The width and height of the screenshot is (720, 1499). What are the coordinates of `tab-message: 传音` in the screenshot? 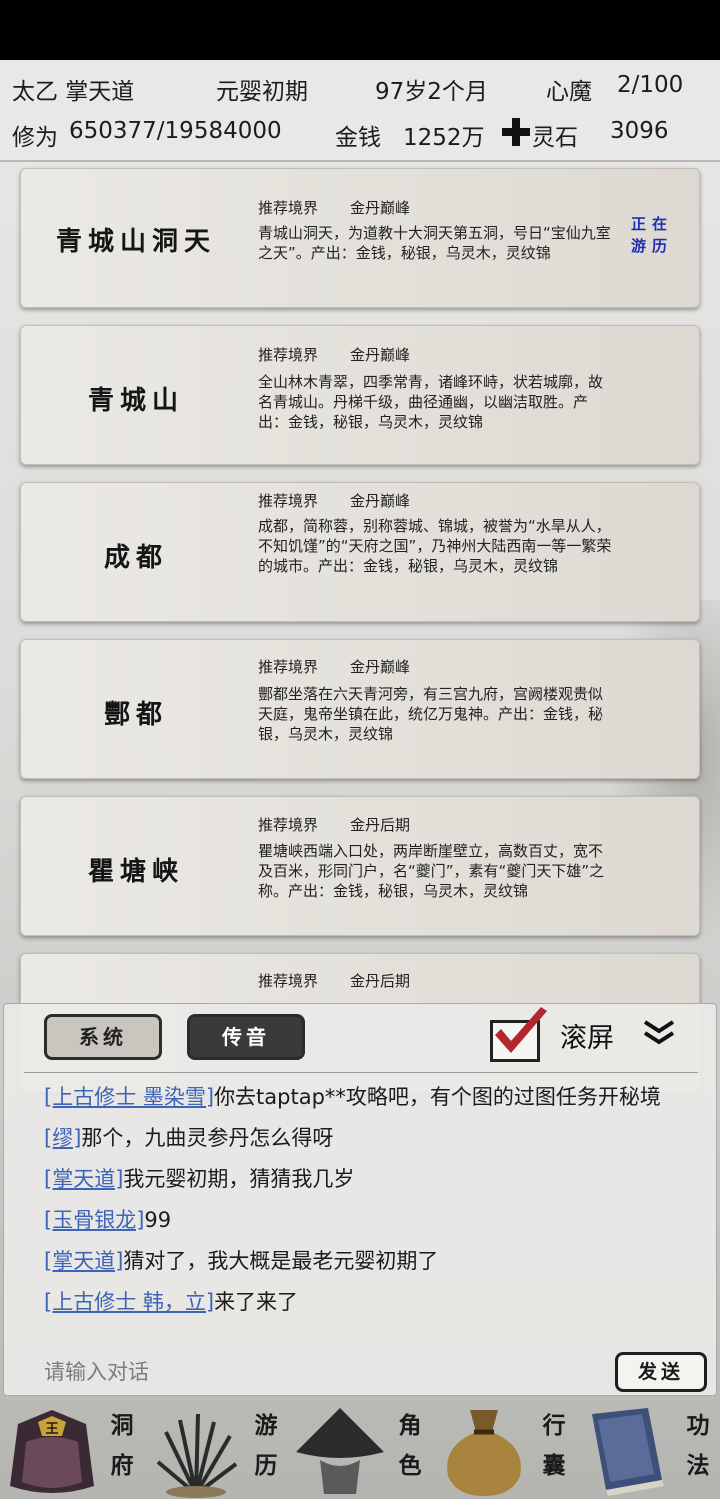 It's located at (246, 1037).